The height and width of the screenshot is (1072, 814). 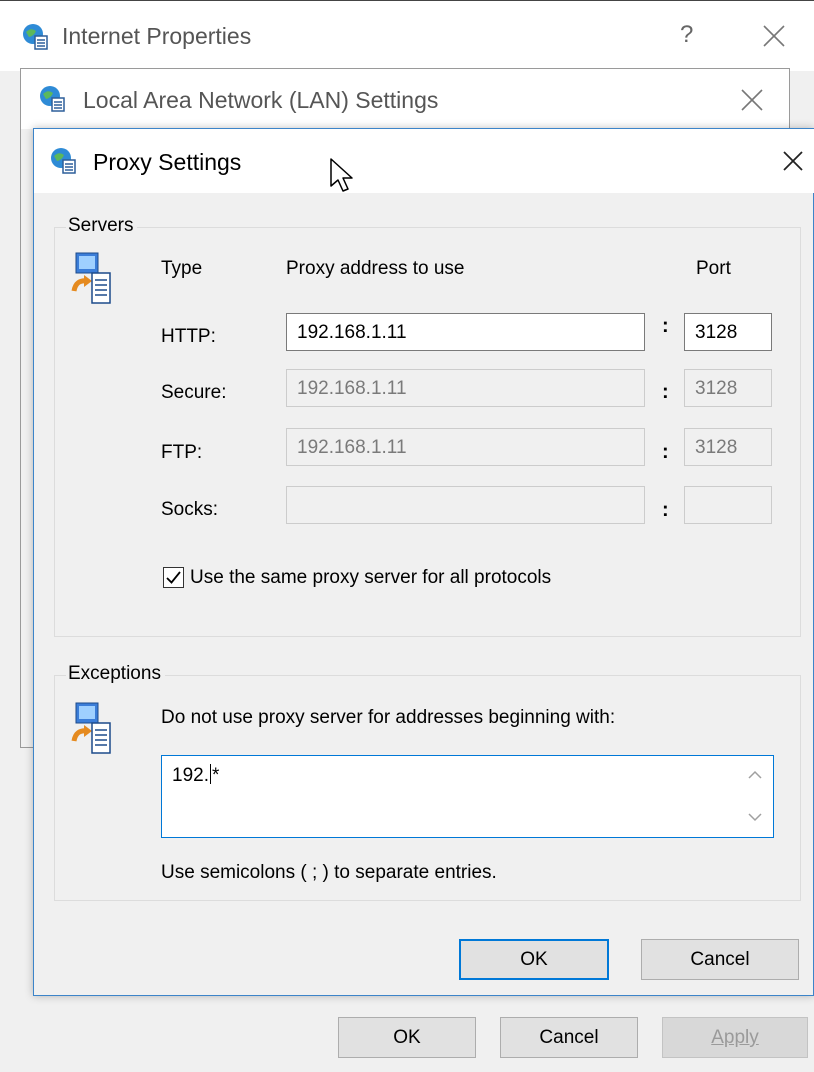 I want to click on exceptions-icon, so click(x=91, y=728).